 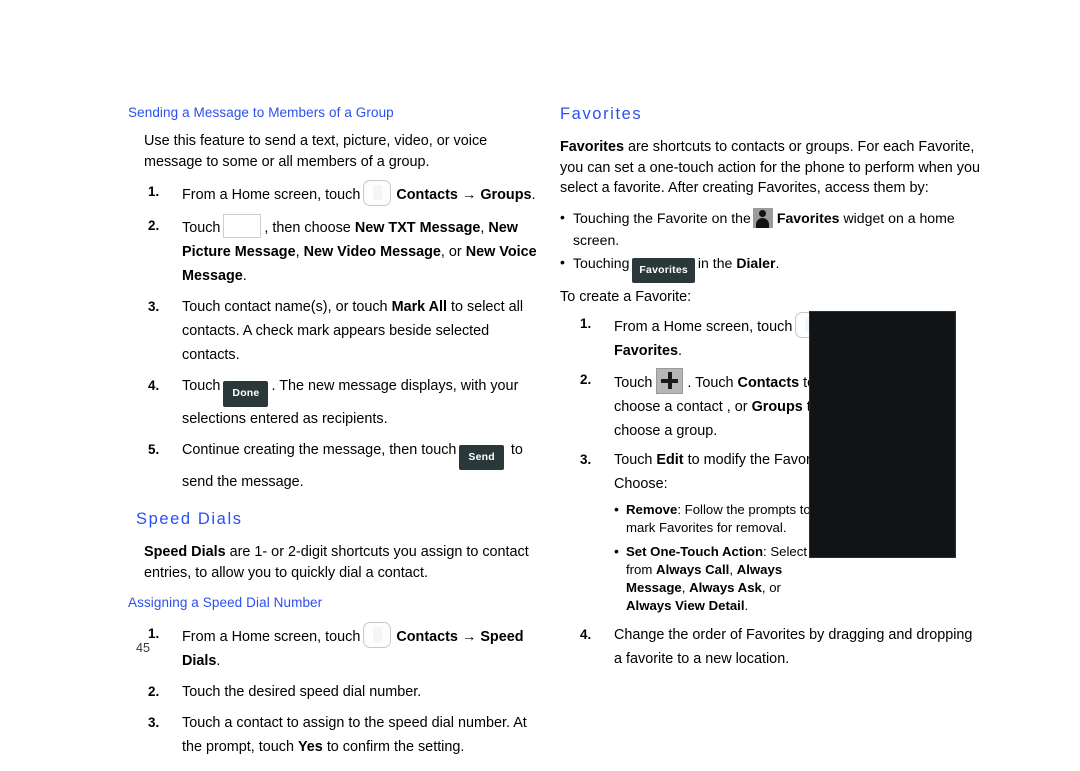 What do you see at coordinates (601, 114) in the screenshot?
I see `heading-favorites: Favorites` at bounding box center [601, 114].